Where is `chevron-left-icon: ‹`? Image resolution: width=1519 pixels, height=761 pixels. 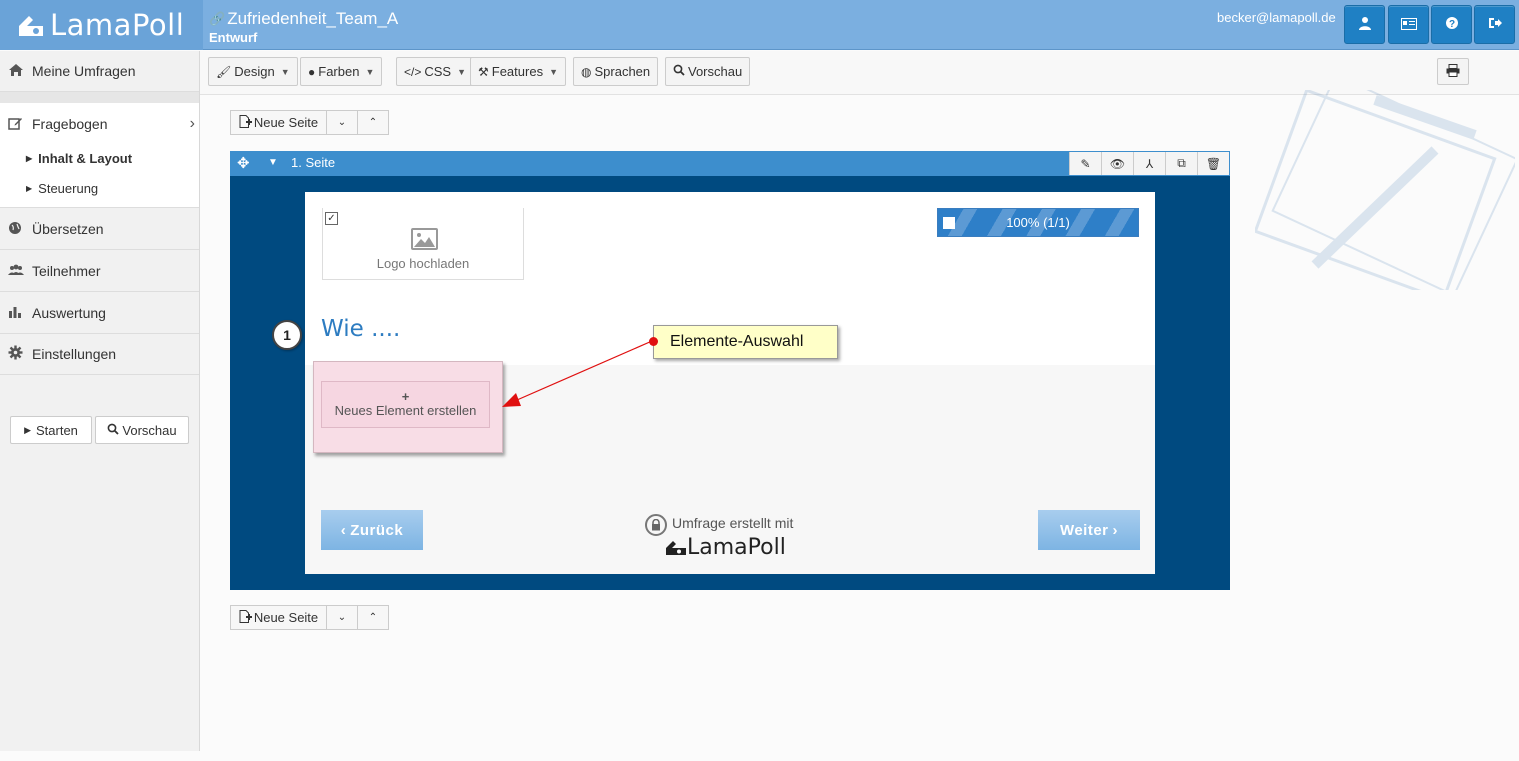
chevron-left-icon: ‹ is located at coordinates (343, 530).